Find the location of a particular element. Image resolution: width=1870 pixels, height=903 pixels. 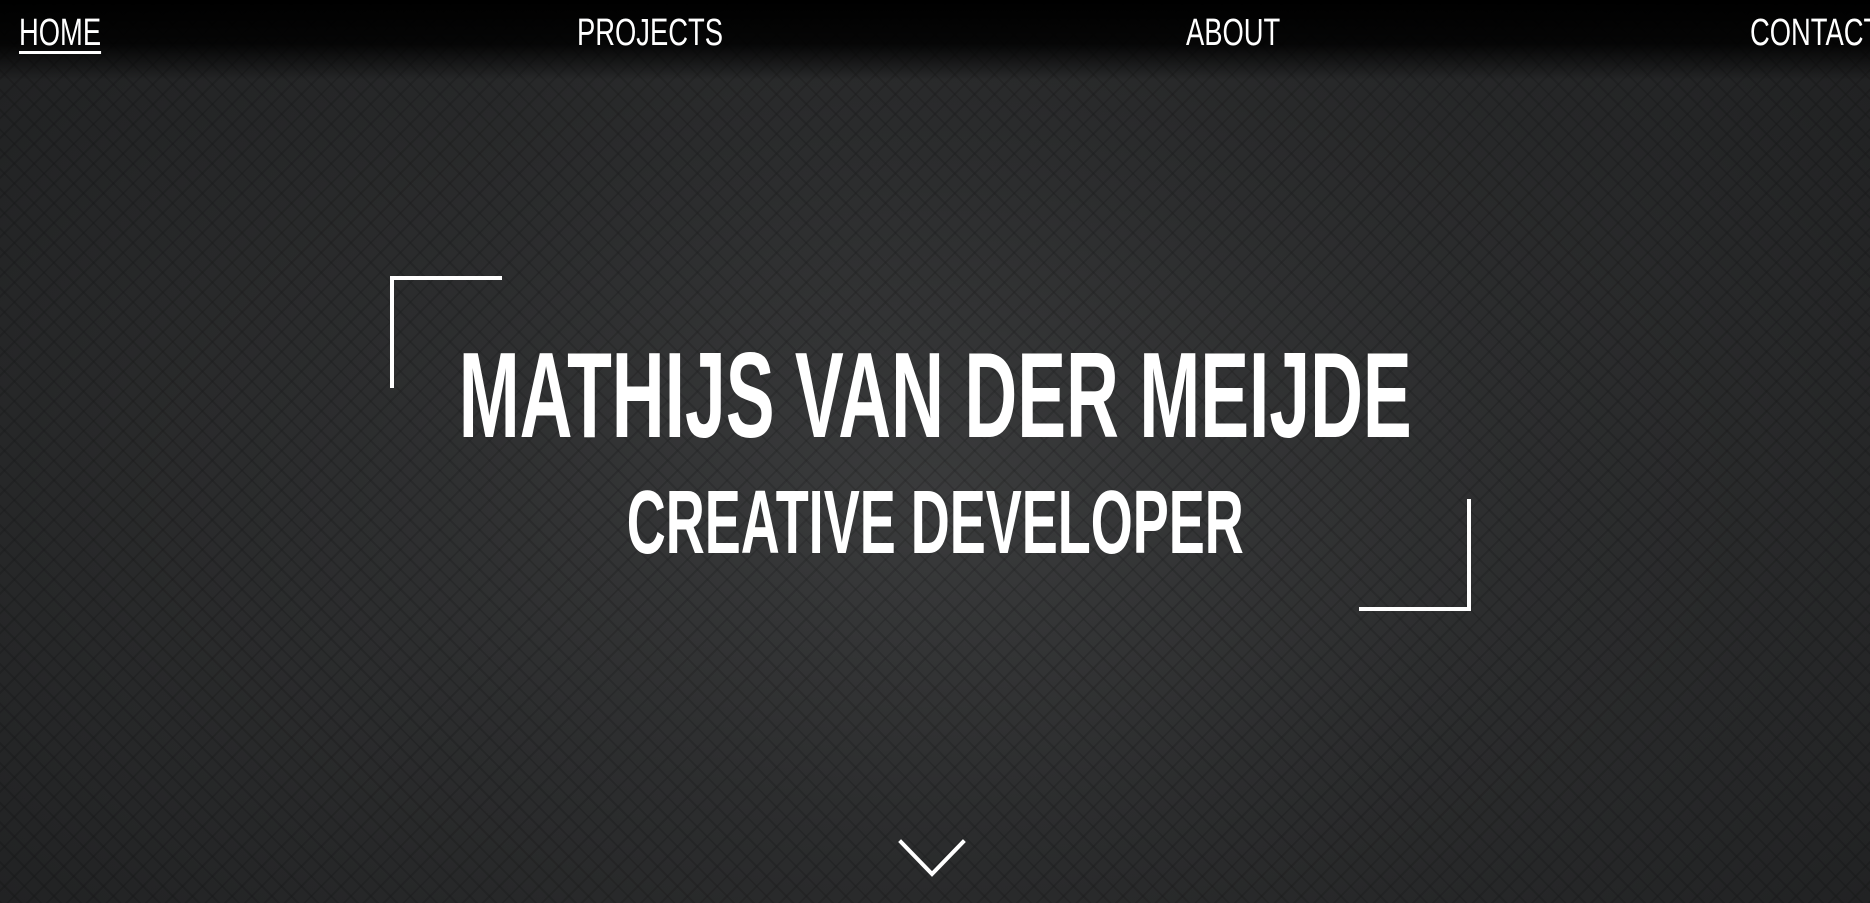

chevron-down-icon is located at coordinates (932, 859).